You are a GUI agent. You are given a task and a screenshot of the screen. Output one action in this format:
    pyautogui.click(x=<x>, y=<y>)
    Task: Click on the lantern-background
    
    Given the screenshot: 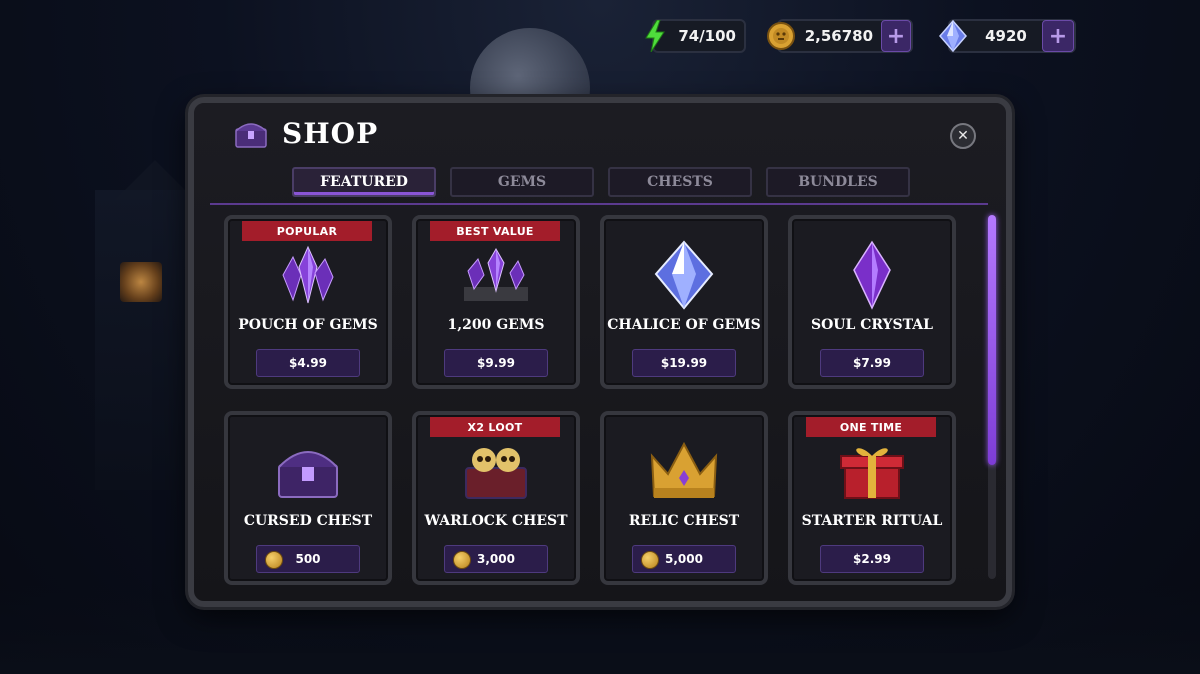 What is the action you would take?
    pyautogui.click(x=141, y=282)
    